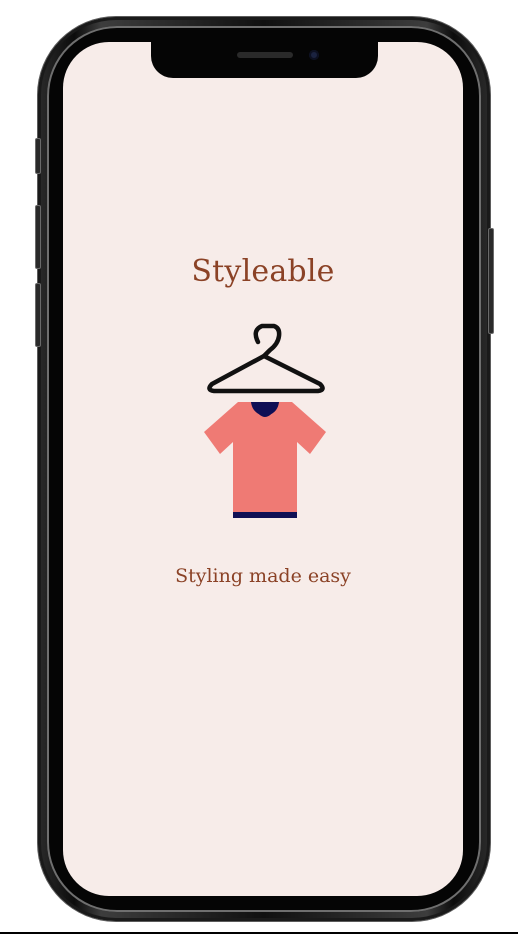 The width and height of the screenshot is (518, 935). Describe the element at coordinates (263, 271) in the screenshot. I see `app-title: Styleable` at that location.